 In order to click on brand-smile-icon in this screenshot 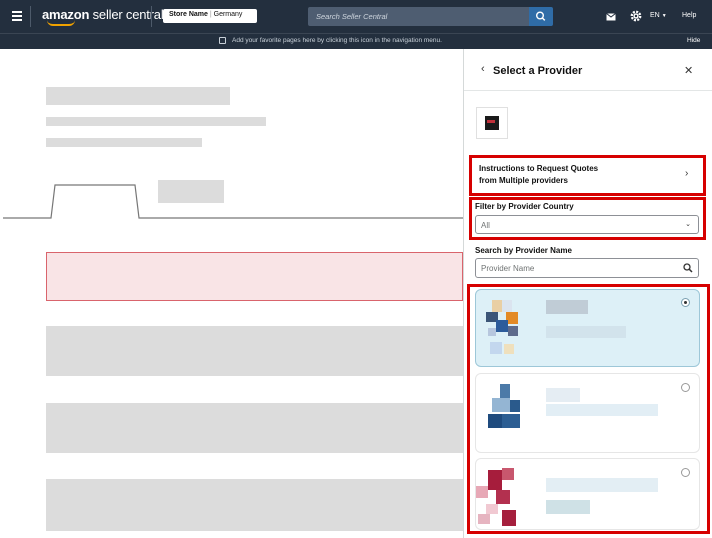, I will do `click(61, 23)`.